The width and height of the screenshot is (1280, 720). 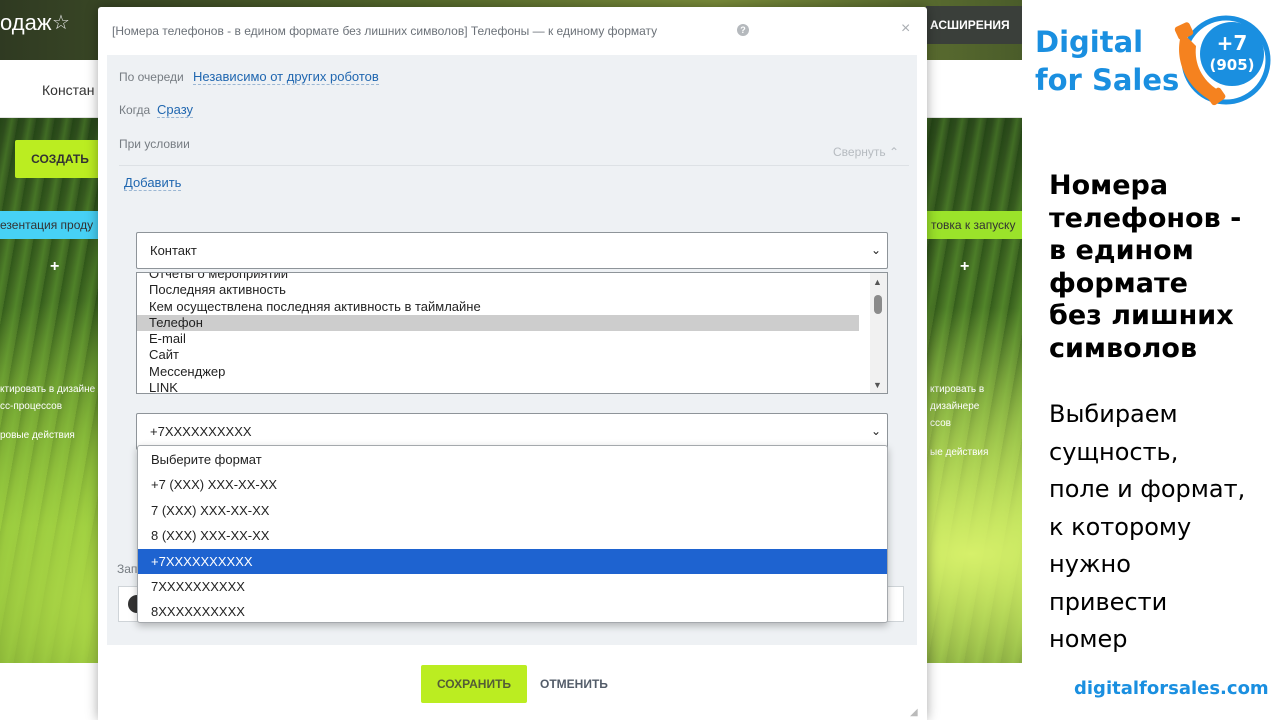 I want to click on close-icon: ×, so click(x=905, y=29).